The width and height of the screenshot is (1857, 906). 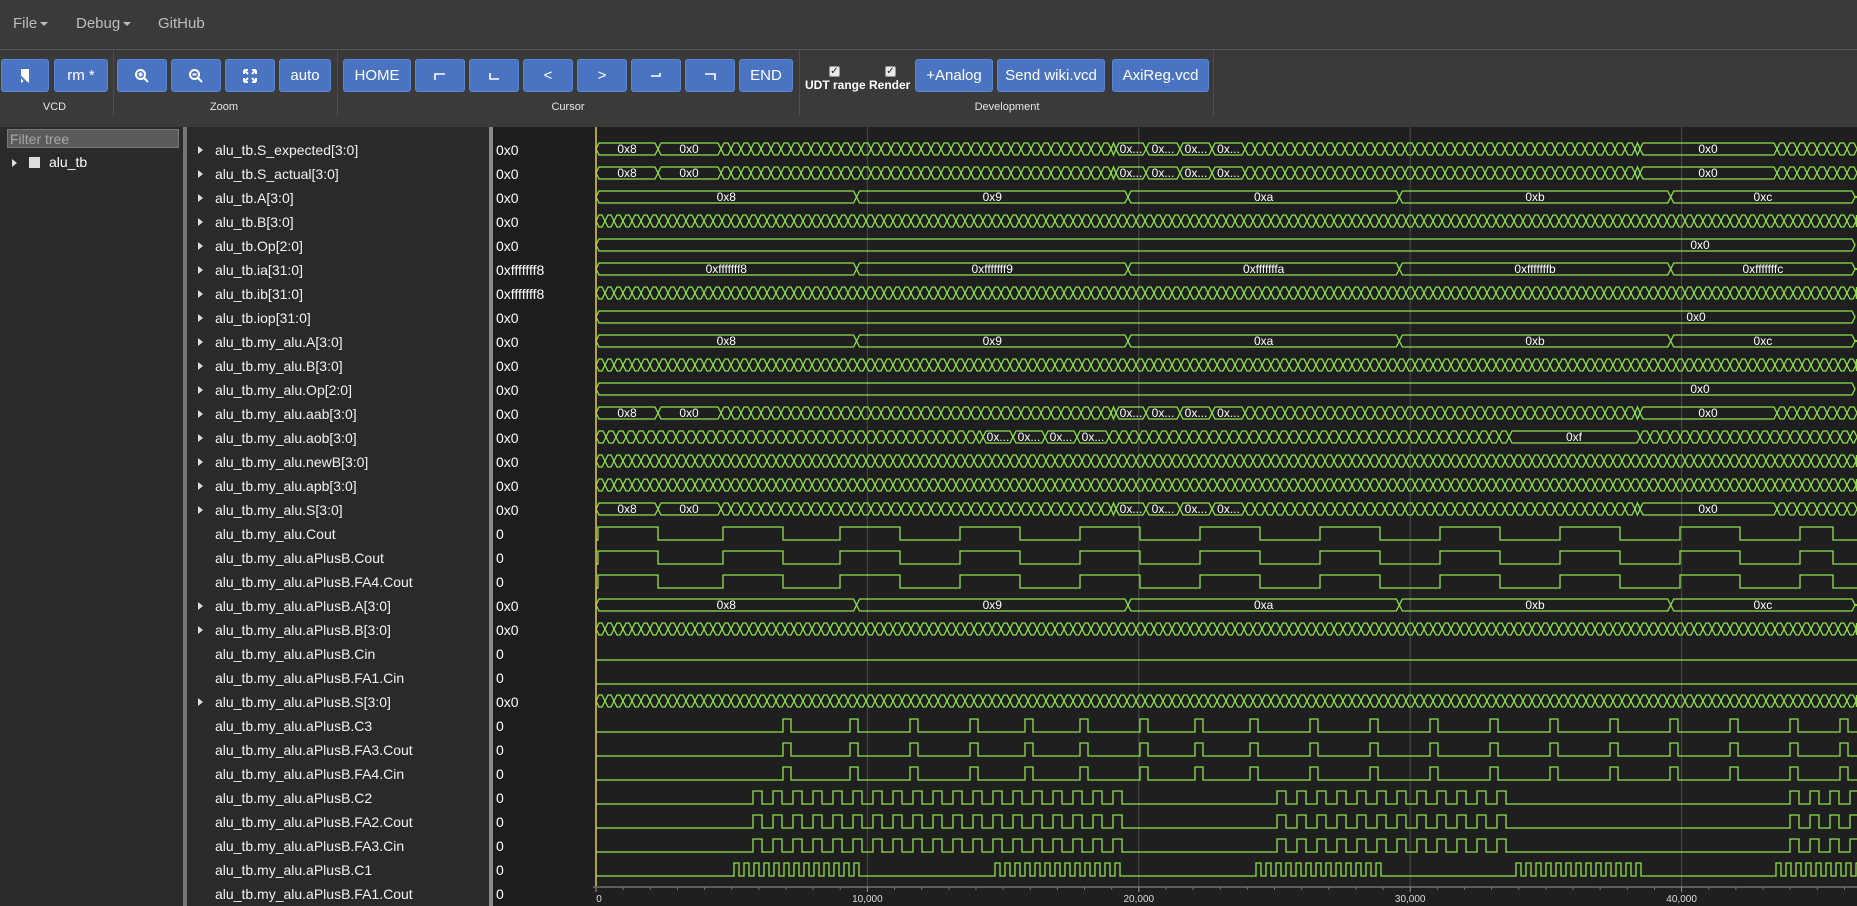 I want to click on signal-row: alu_tb.my_alu.aPlusB.B[3:0], so click(x=338, y=631).